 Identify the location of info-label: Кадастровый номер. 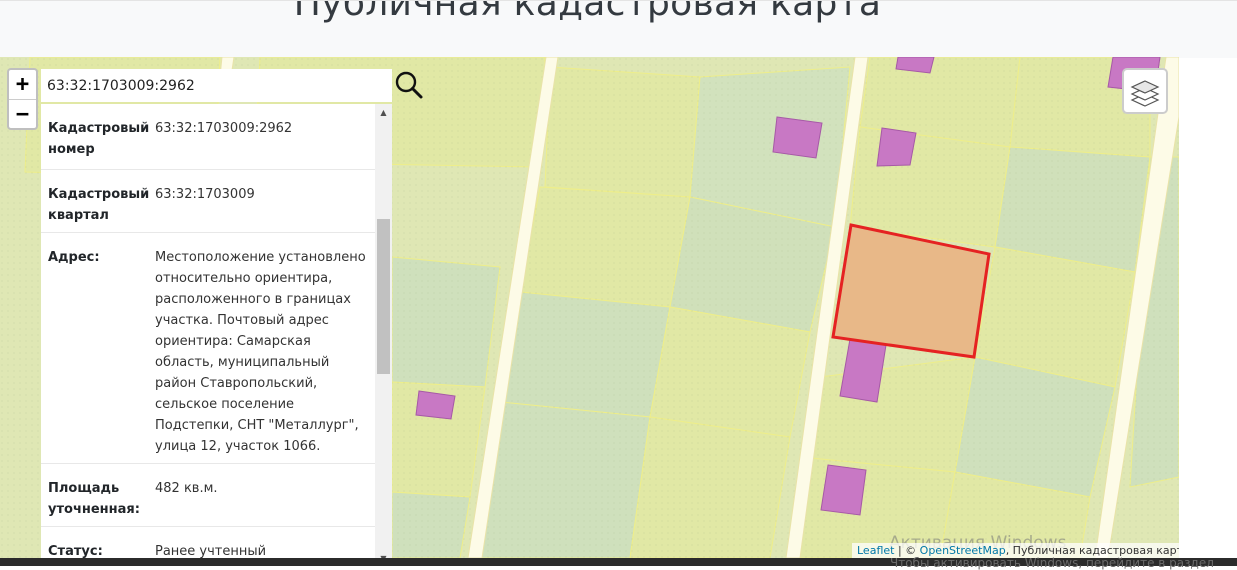
(99, 139).